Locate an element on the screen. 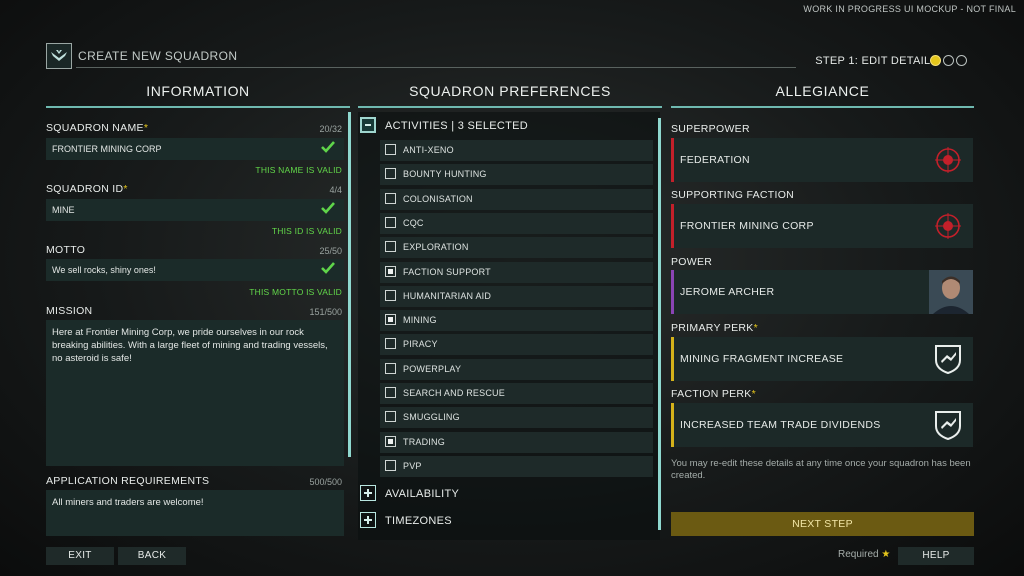  activities-collapse-icon is located at coordinates (368, 125).